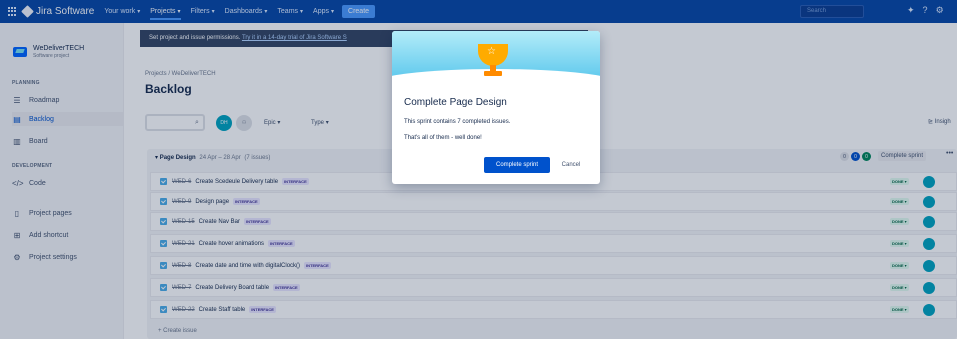 The height and width of the screenshot is (339, 957). Describe the element at coordinates (443, 138) in the screenshot. I see `dialog-submessage: That's all of them - well done!` at that location.